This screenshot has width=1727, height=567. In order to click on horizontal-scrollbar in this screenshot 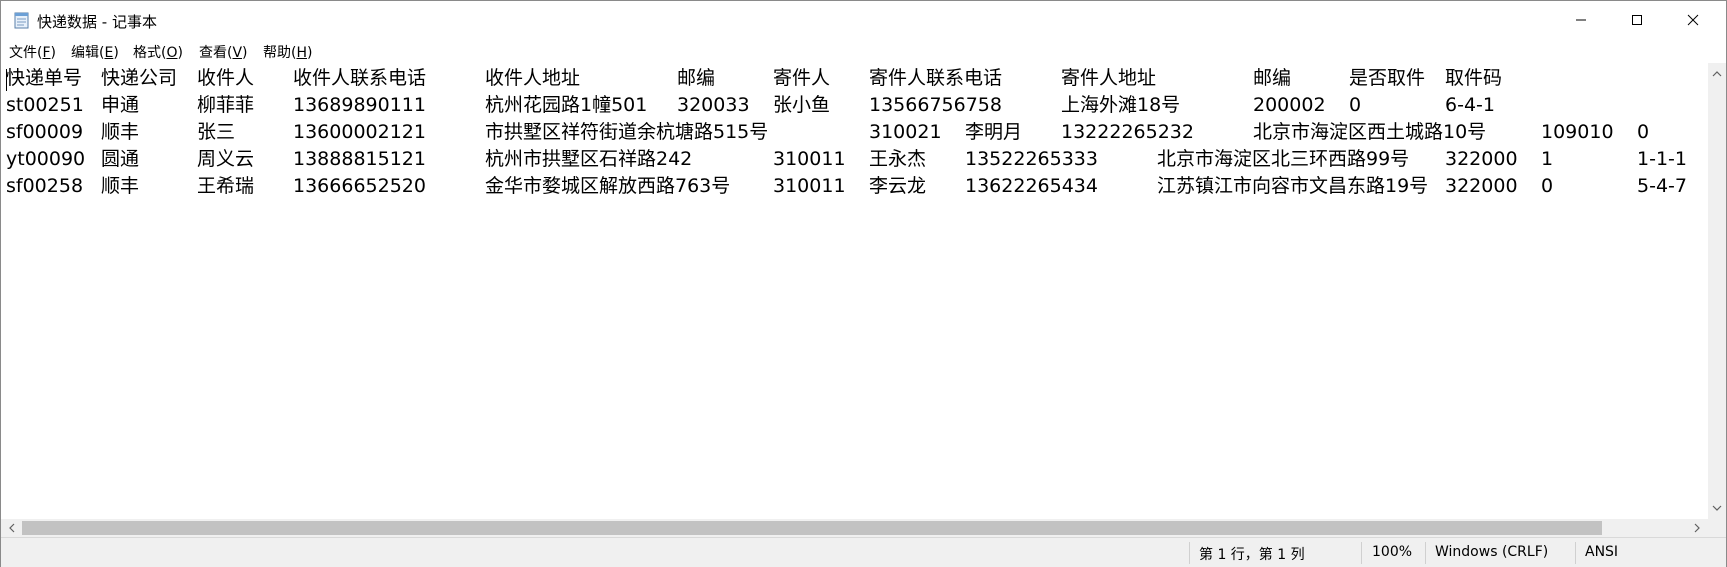, I will do `click(854, 528)`.